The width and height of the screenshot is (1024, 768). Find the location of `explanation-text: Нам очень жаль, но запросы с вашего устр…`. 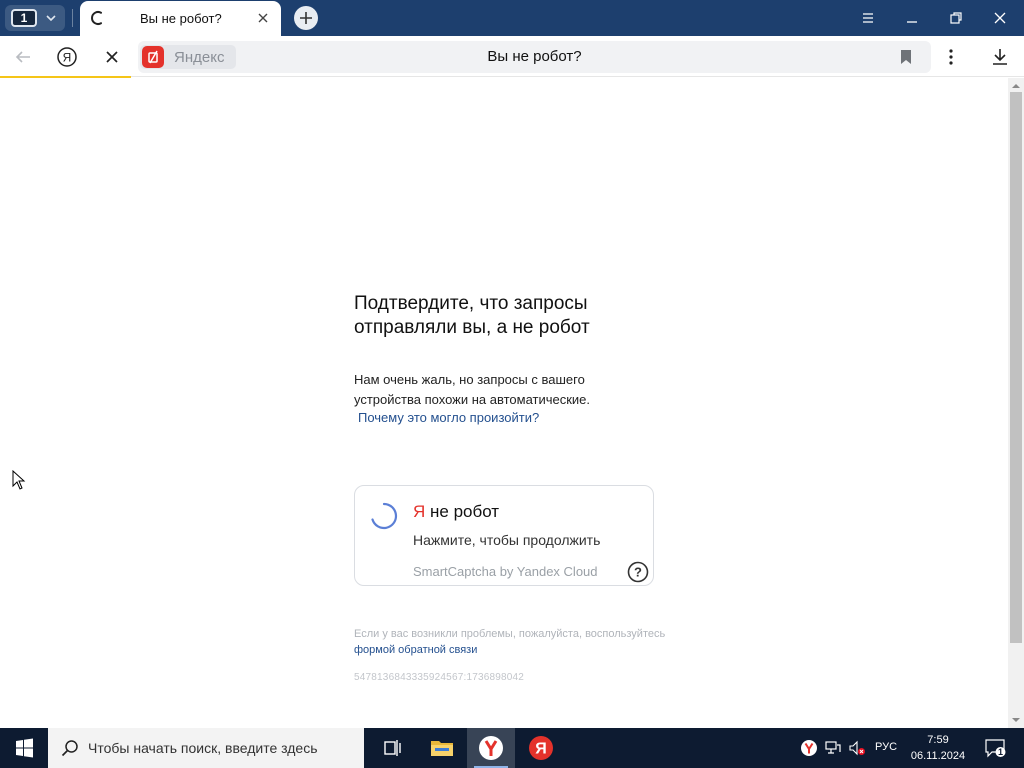

explanation-text: Нам очень жаль, но запросы с вашего устр… is located at coordinates (472, 389).